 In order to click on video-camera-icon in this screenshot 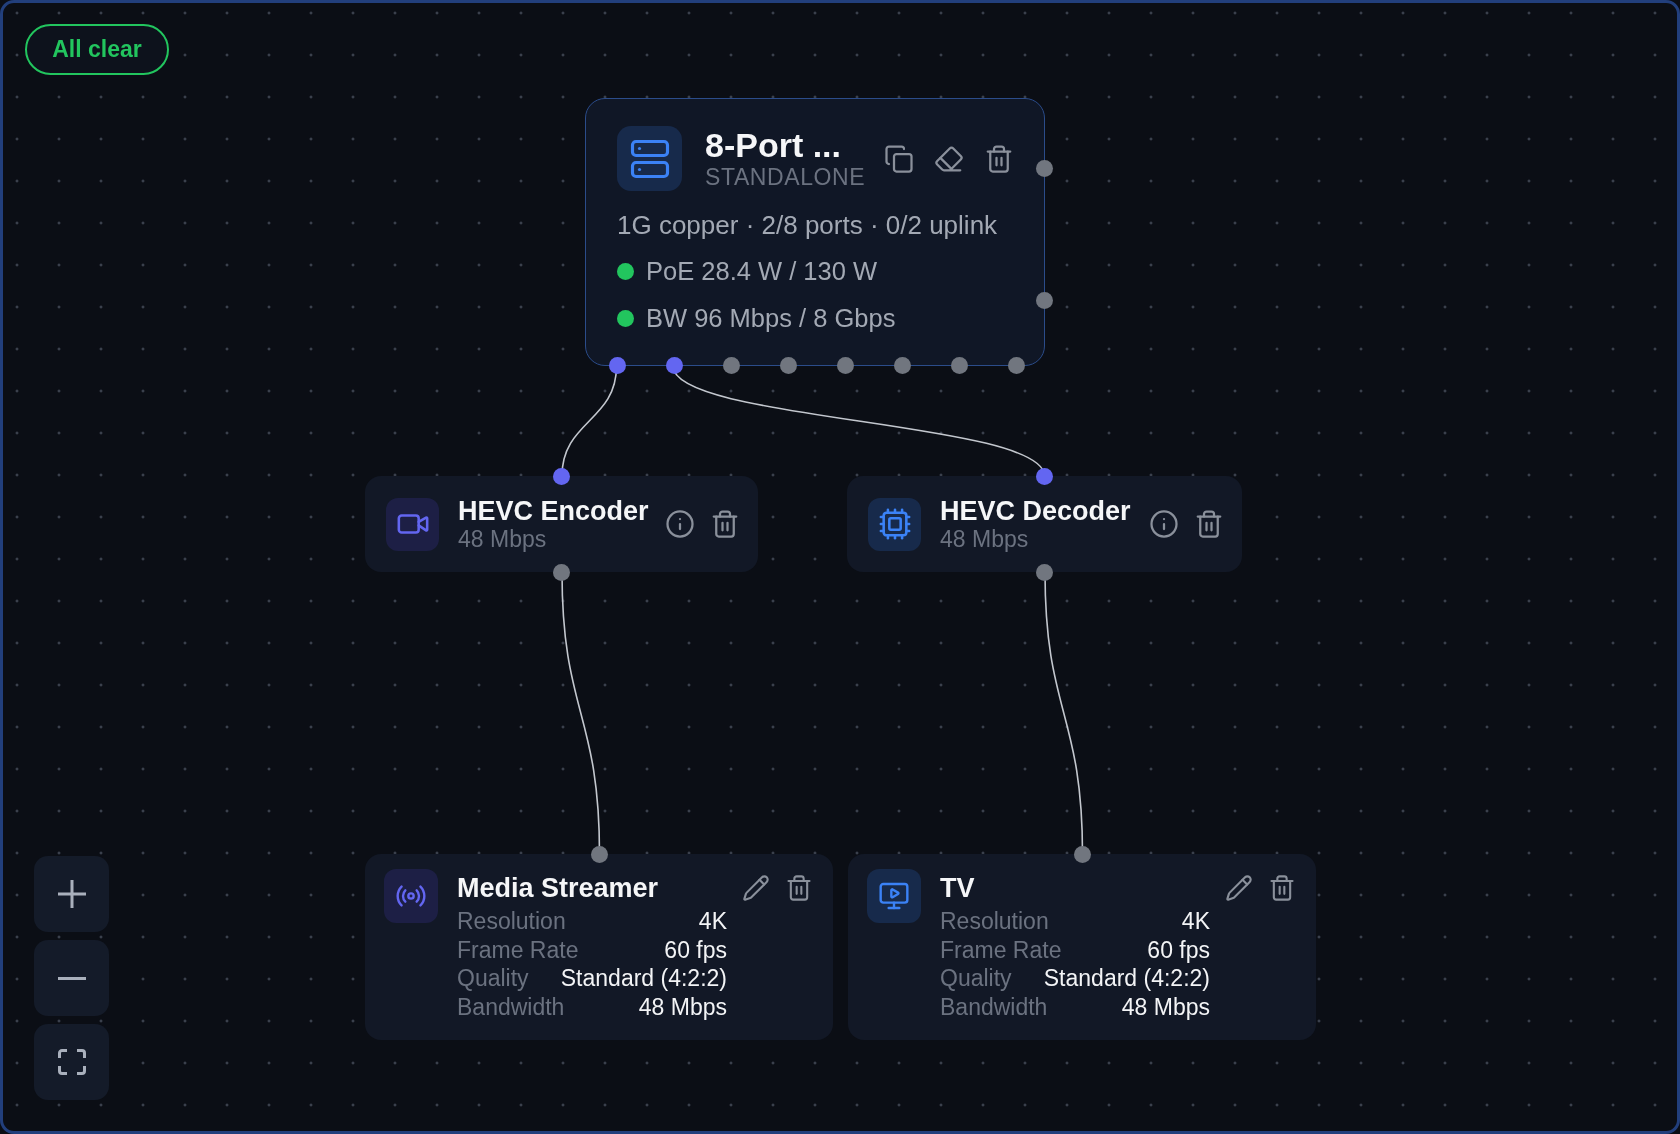, I will do `click(412, 524)`.